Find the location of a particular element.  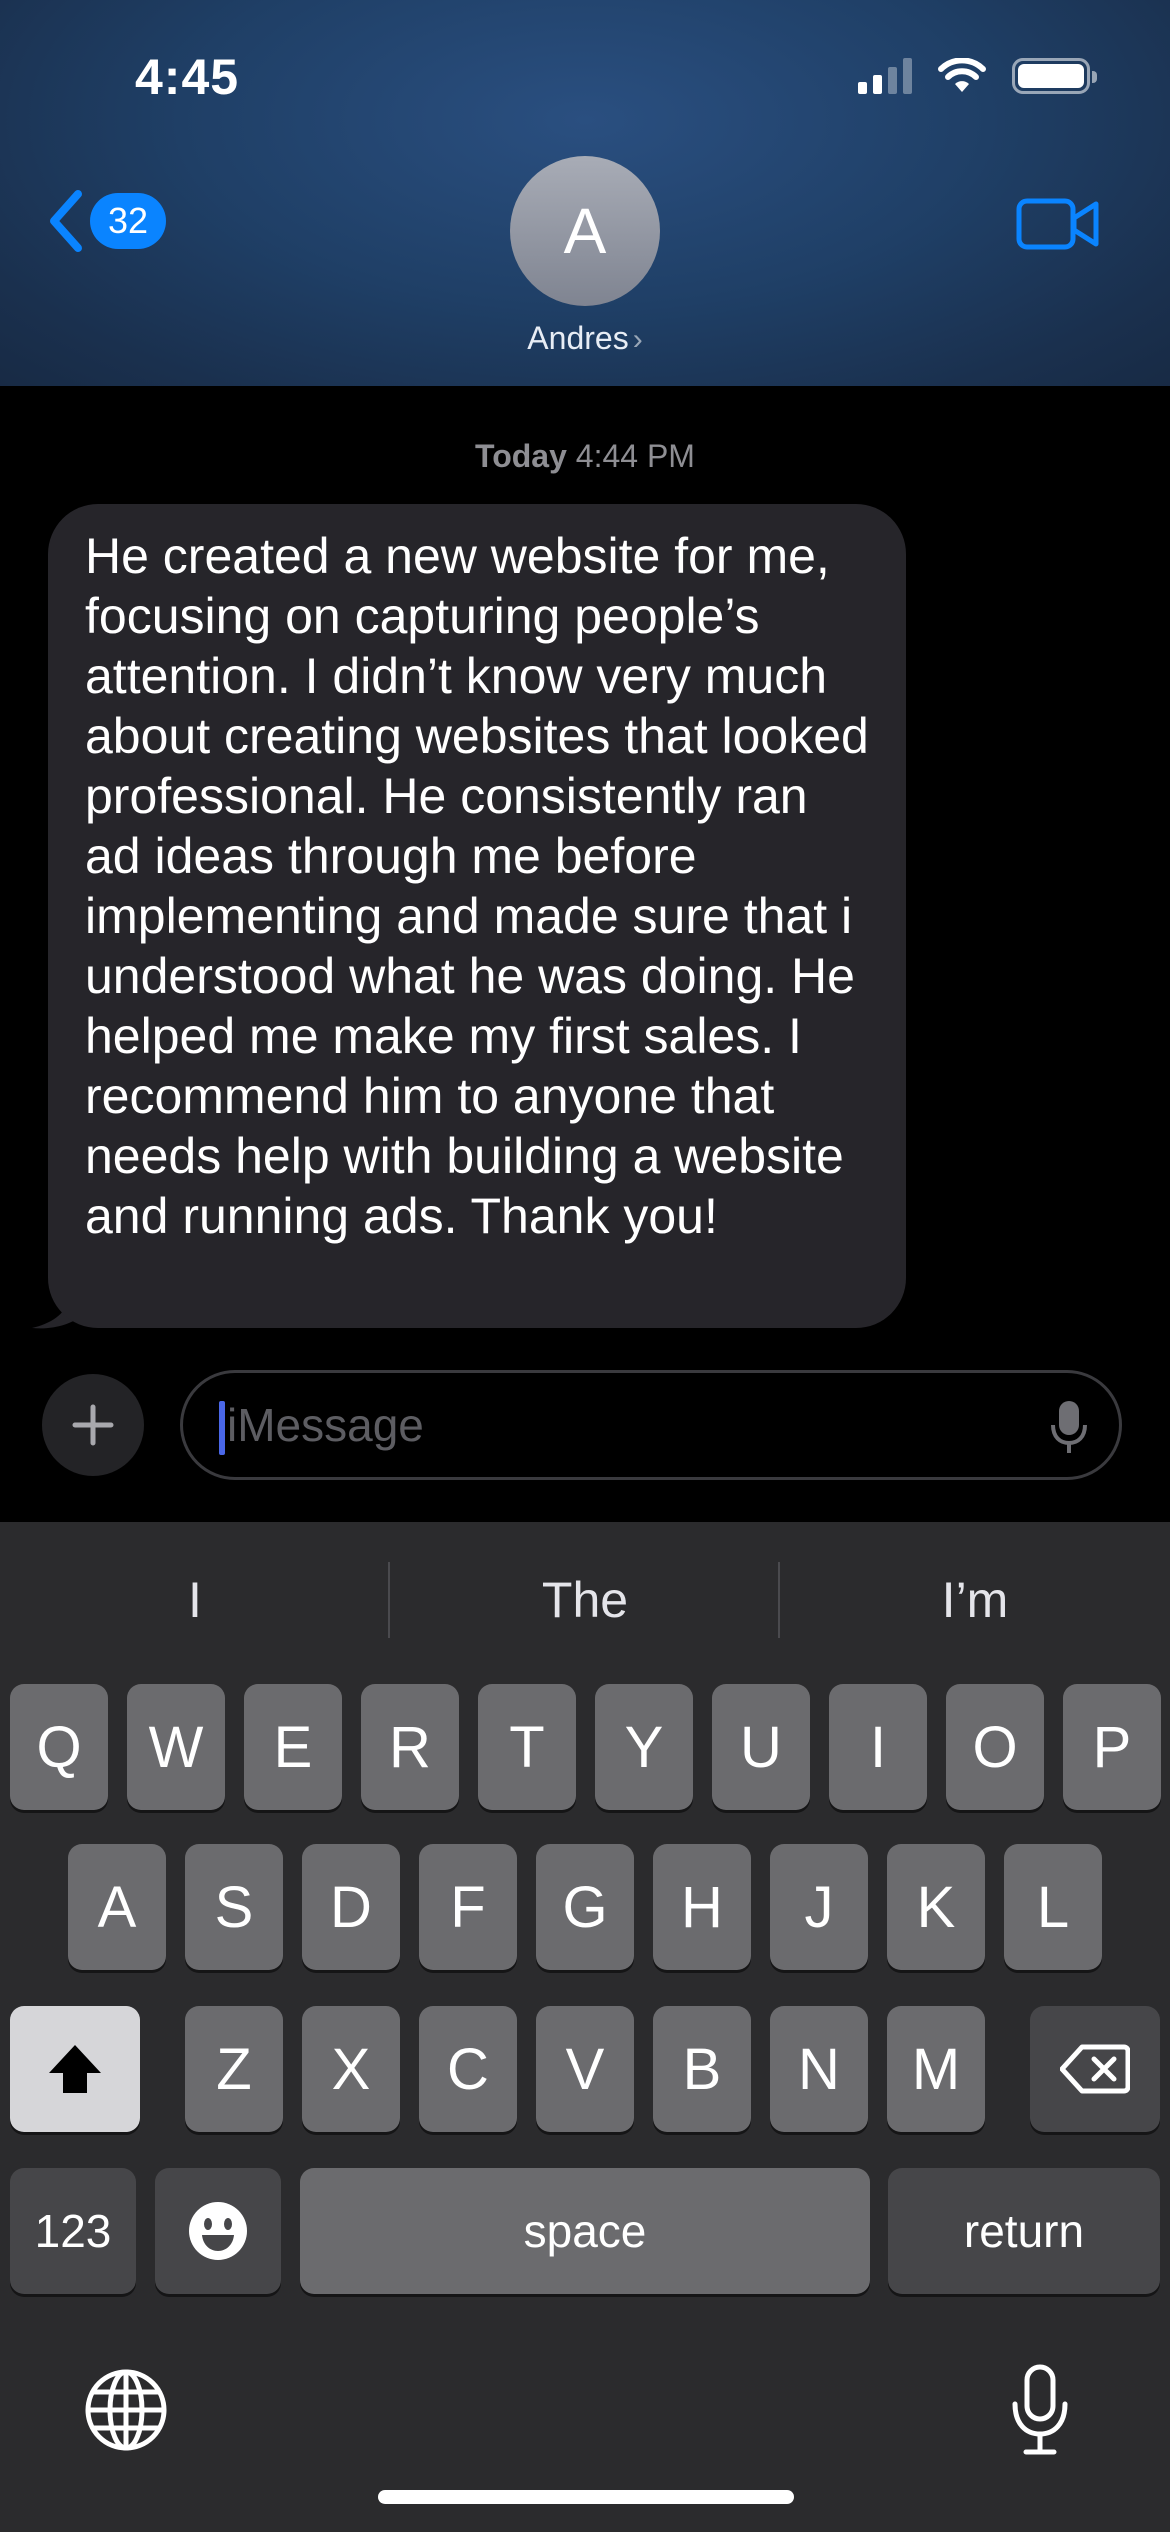

timestamp-time: 4:44 PM is located at coordinates (635, 456).